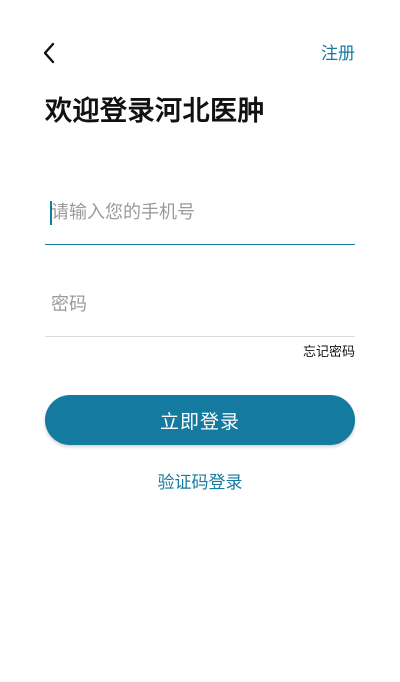 The width and height of the screenshot is (400, 682). I want to click on password-field, so click(200, 310).